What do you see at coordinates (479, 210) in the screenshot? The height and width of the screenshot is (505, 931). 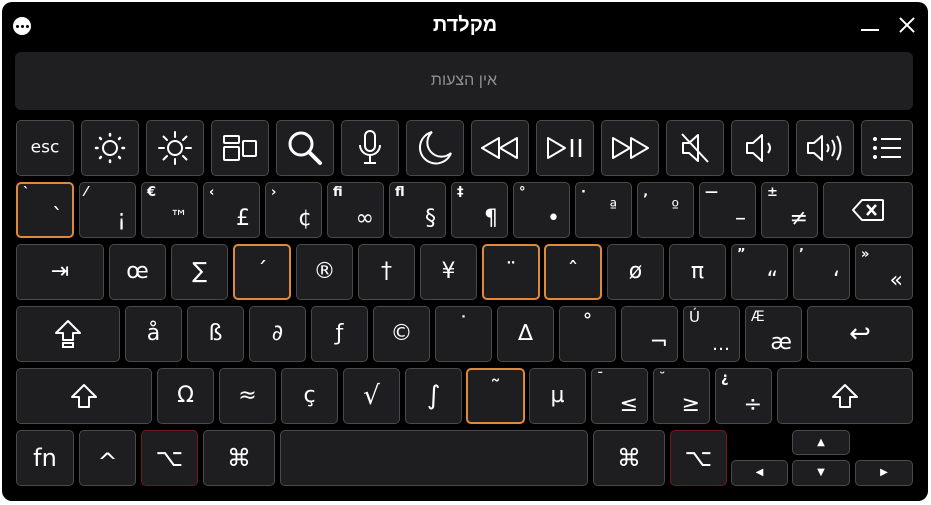 I see `key-7: ‡ ¶` at bounding box center [479, 210].